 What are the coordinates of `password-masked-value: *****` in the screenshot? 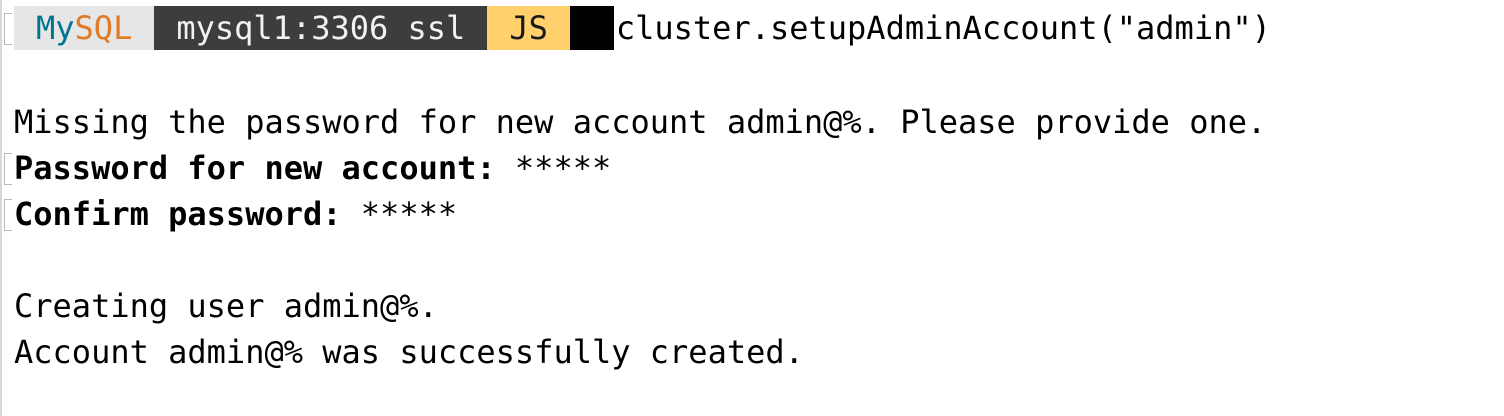 It's located at (563, 168).